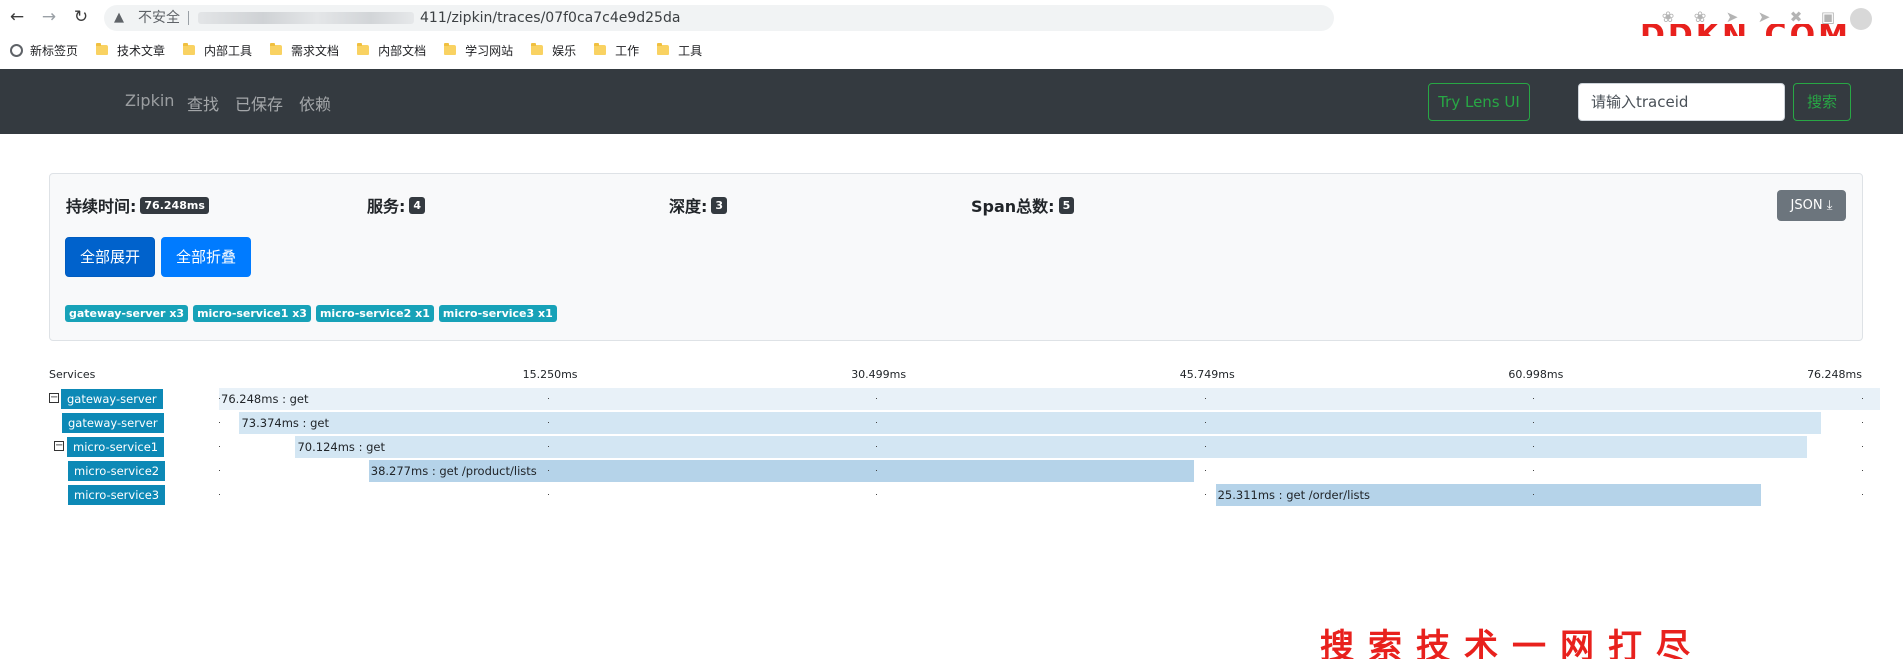 This screenshot has height=659, width=1903. I want to click on depth-badge: 3, so click(719, 205).